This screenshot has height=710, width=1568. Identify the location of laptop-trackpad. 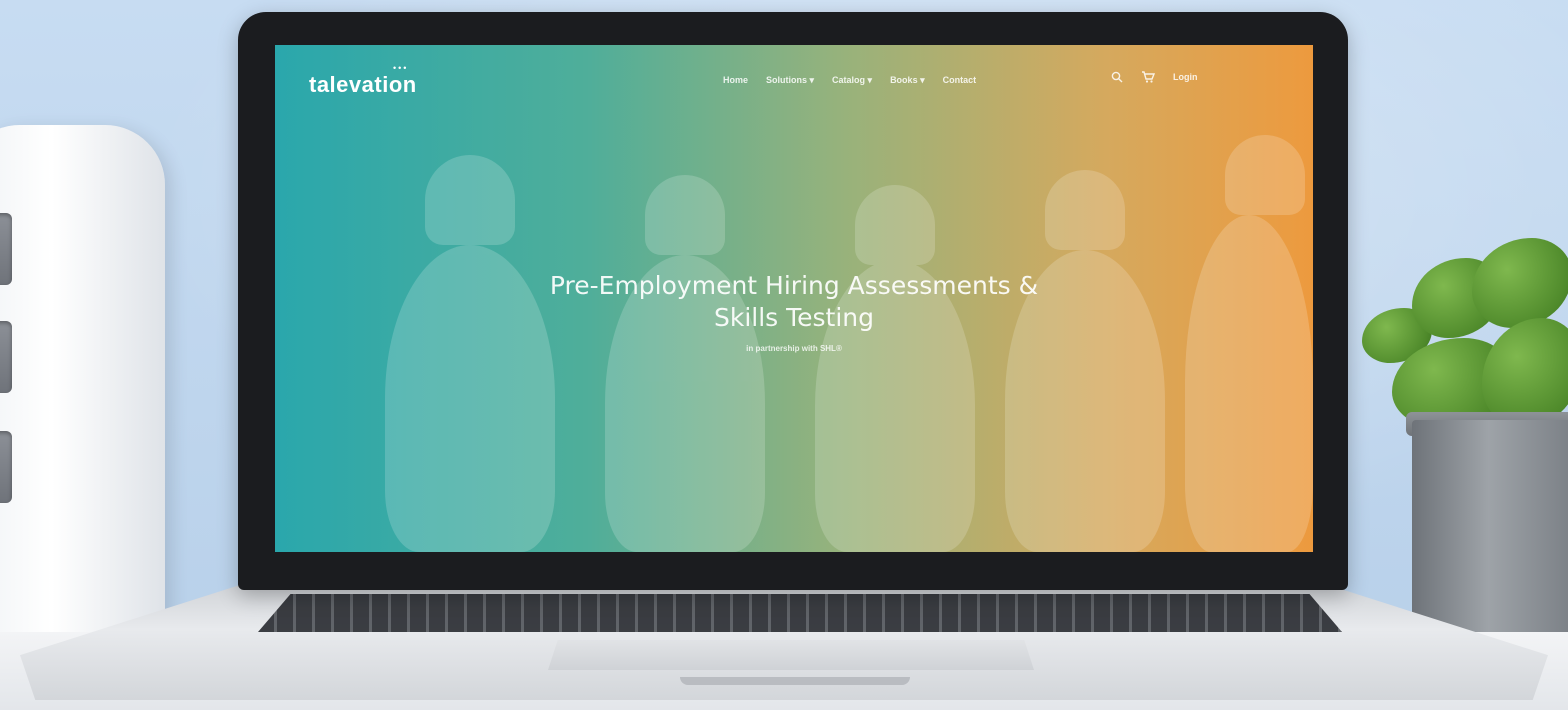
(791, 655).